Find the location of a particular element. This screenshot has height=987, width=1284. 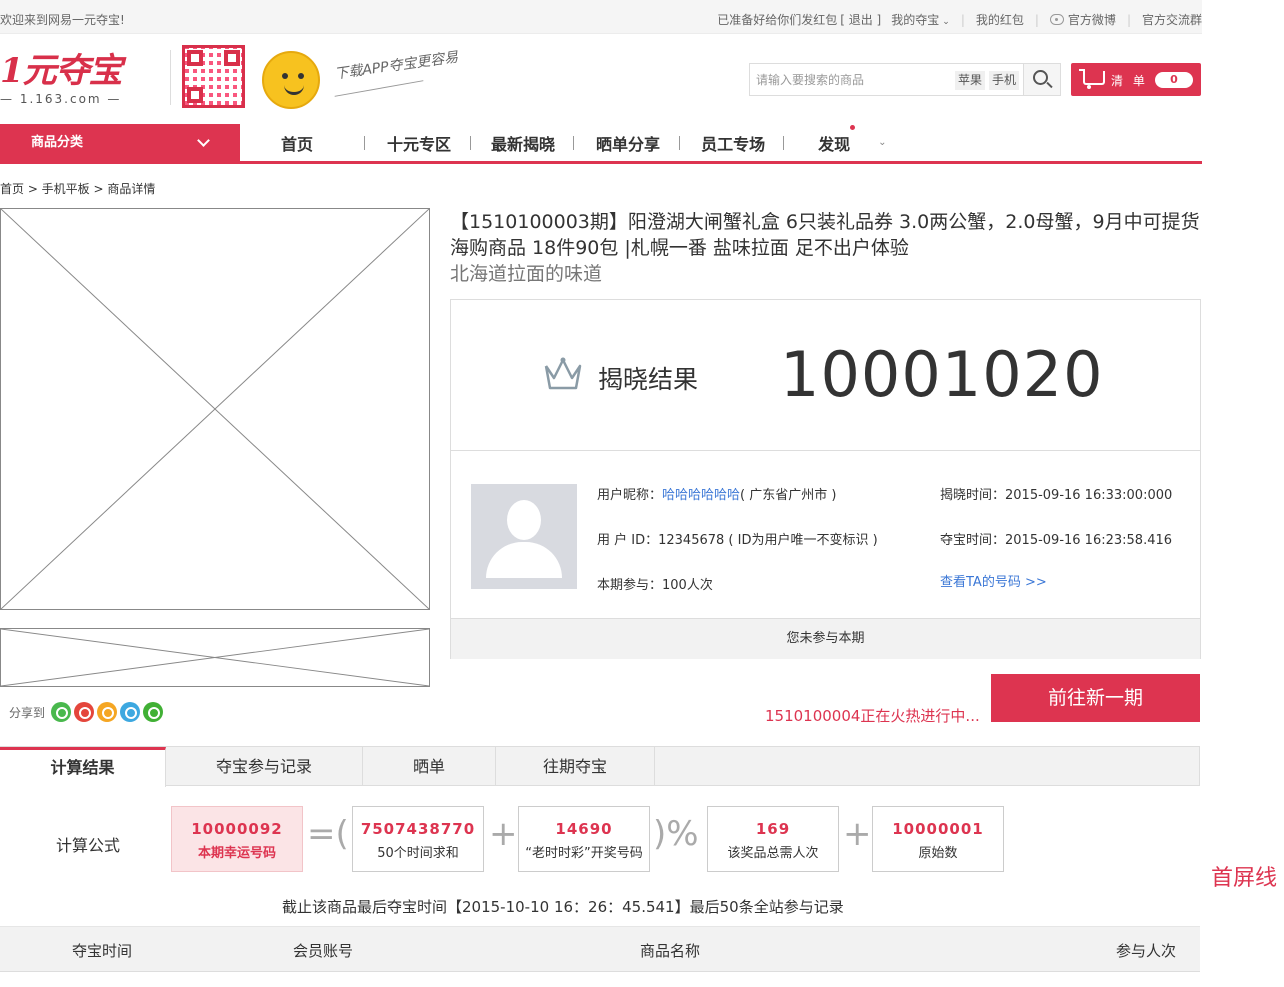

mascot-eye is located at coordinates (301, 76).